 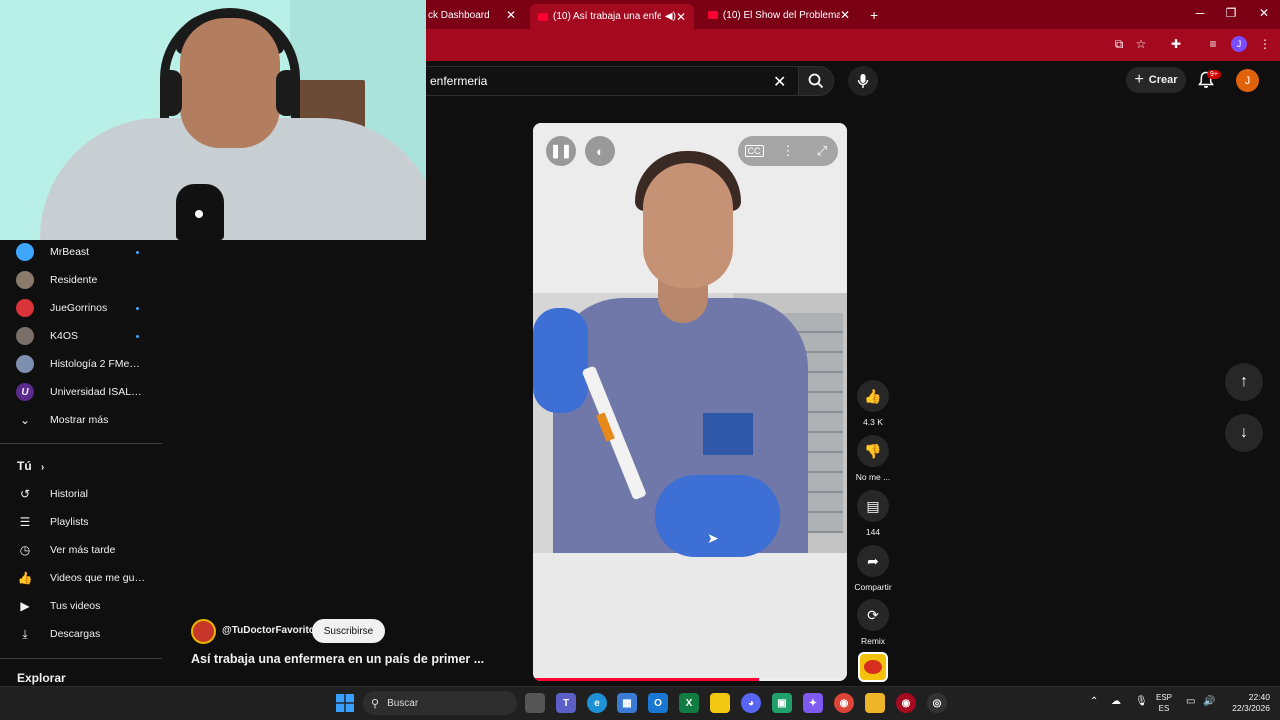 I want to click on remix-label: Remix, so click(x=873, y=641).